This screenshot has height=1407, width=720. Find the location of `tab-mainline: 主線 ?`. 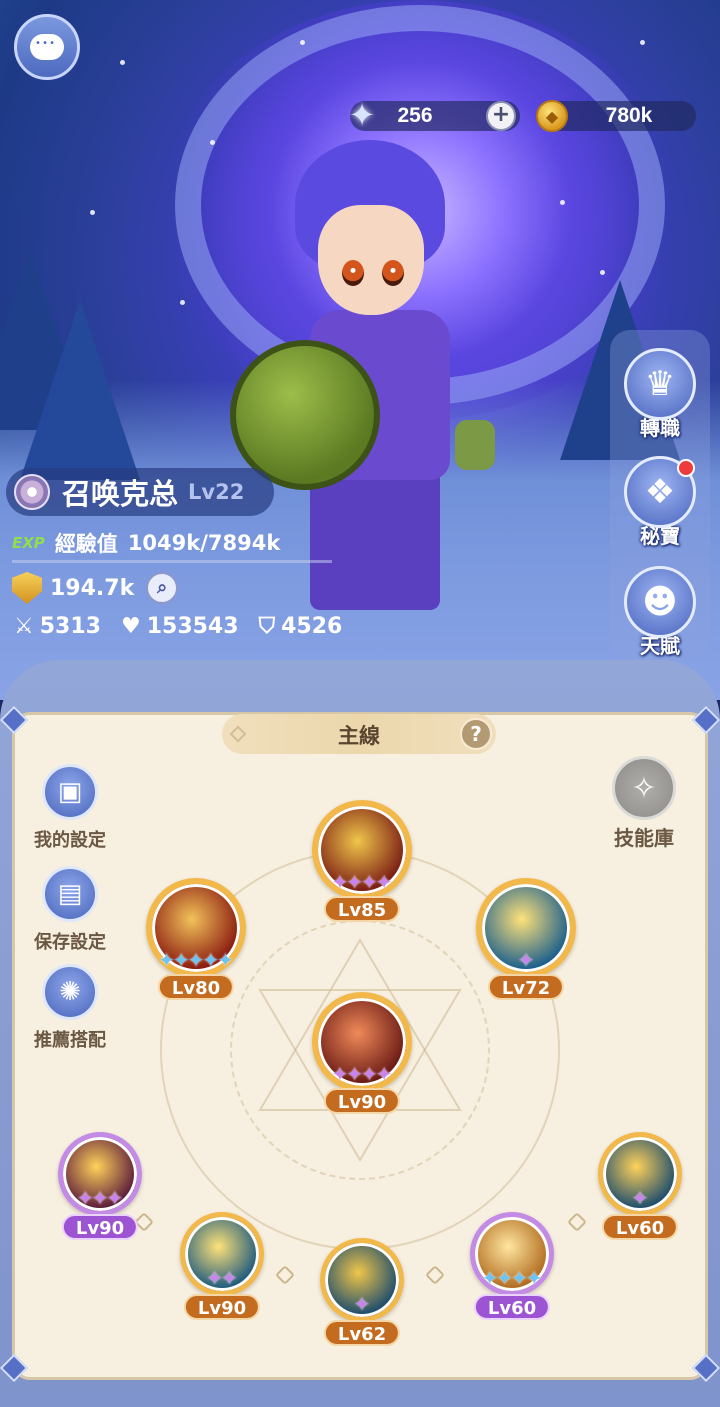

tab-mainline: 主線 ? is located at coordinates (359, 734).